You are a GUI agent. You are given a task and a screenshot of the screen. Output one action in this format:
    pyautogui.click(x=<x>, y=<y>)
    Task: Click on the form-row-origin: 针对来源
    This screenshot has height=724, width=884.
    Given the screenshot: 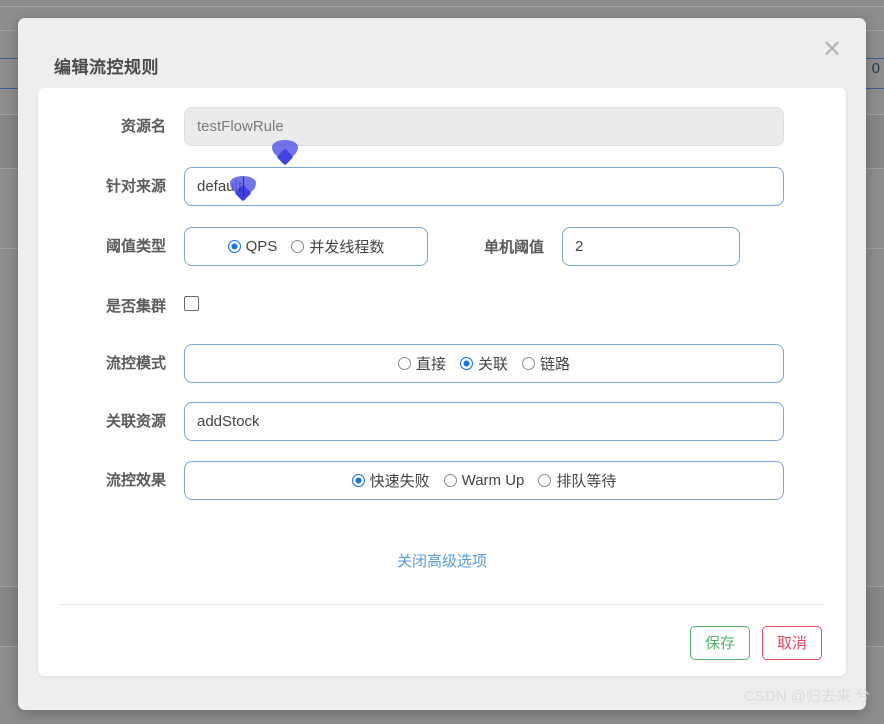 What is the action you would take?
    pyautogui.click(x=442, y=186)
    